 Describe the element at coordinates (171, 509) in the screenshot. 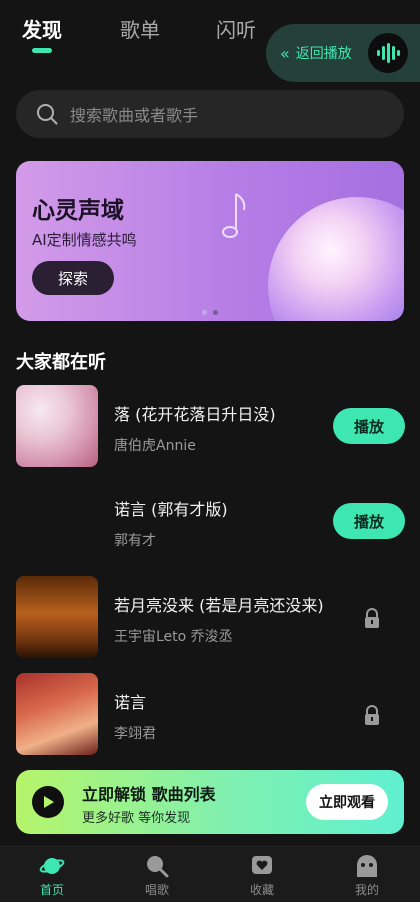

I see `song-title: 诺言 (郭有才版)` at that location.